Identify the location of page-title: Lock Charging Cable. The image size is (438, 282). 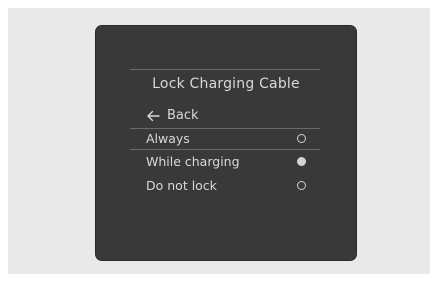
(226, 84).